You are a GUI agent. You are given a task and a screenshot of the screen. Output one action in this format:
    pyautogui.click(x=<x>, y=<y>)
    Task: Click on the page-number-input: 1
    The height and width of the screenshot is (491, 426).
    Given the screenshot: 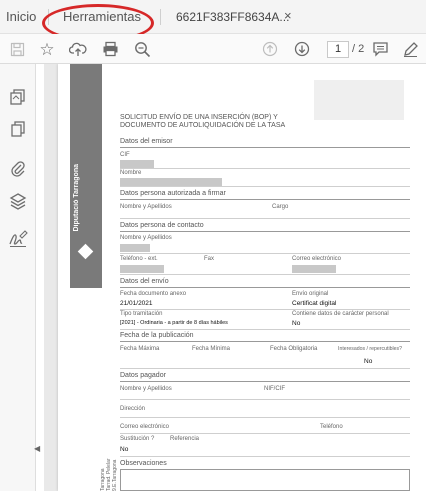 What is the action you would take?
    pyautogui.click(x=338, y=49)
    